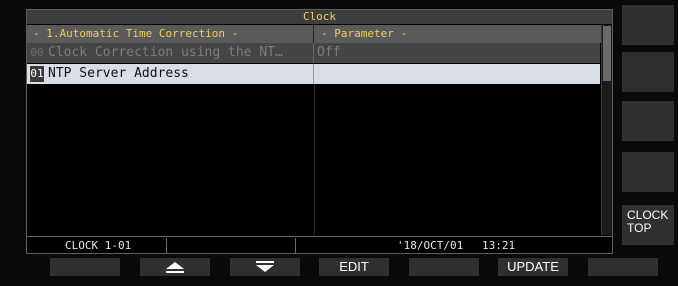  I want to click on date-readout: '18/OCT/01, so click(430, 245).